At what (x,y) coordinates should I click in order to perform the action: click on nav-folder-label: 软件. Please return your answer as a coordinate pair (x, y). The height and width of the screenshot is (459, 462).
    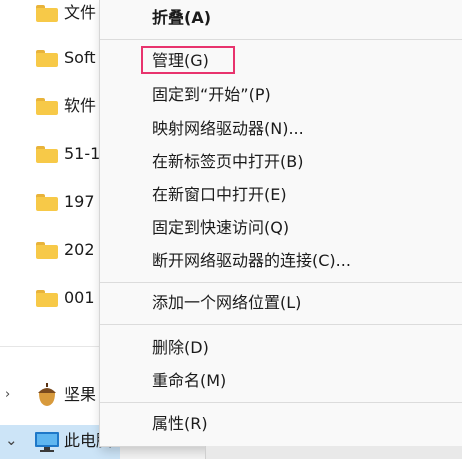
    Looking at the image, I should click on (80, 105).